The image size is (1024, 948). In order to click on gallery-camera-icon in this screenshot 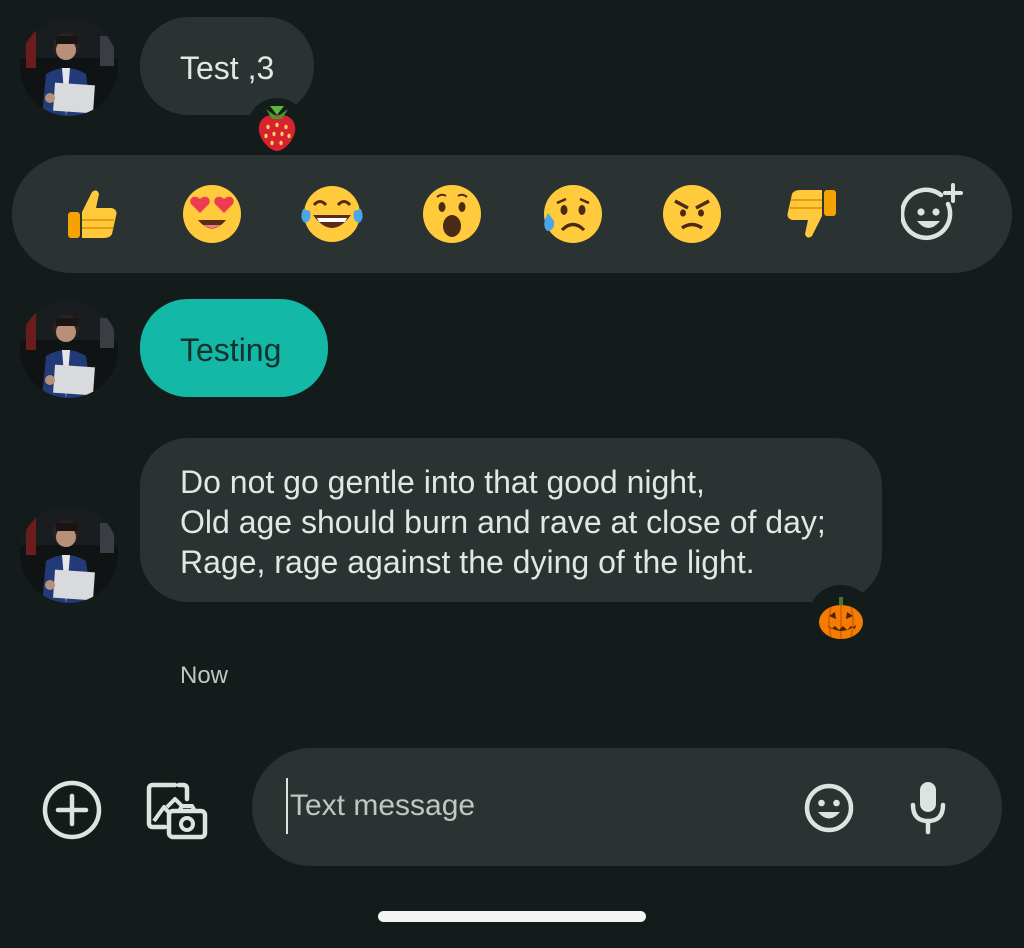, I will do `click(177, 811)`.